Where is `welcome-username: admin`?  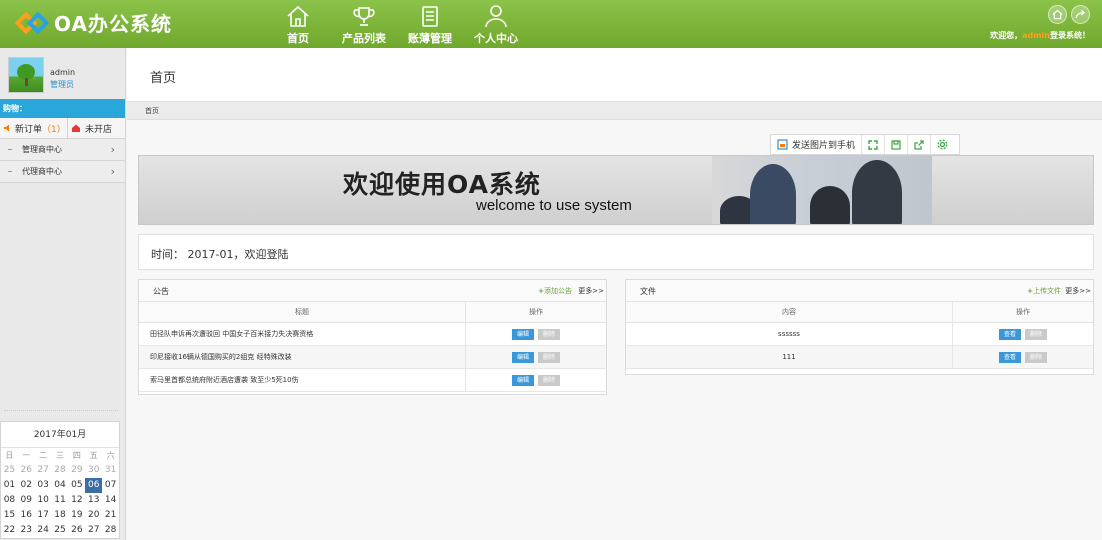
welcome-username: admin is located at coordinates (1036, 35).